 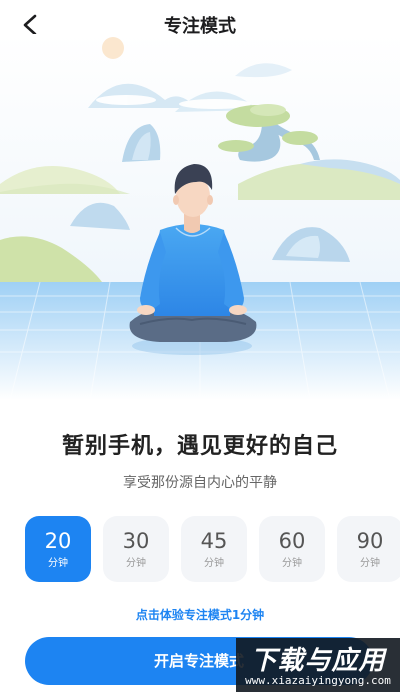 I want to click on duration-options: 20 分钟 30 分钟 45 分钟 60 分钟 90 分钟, so click(x=212, y=549).